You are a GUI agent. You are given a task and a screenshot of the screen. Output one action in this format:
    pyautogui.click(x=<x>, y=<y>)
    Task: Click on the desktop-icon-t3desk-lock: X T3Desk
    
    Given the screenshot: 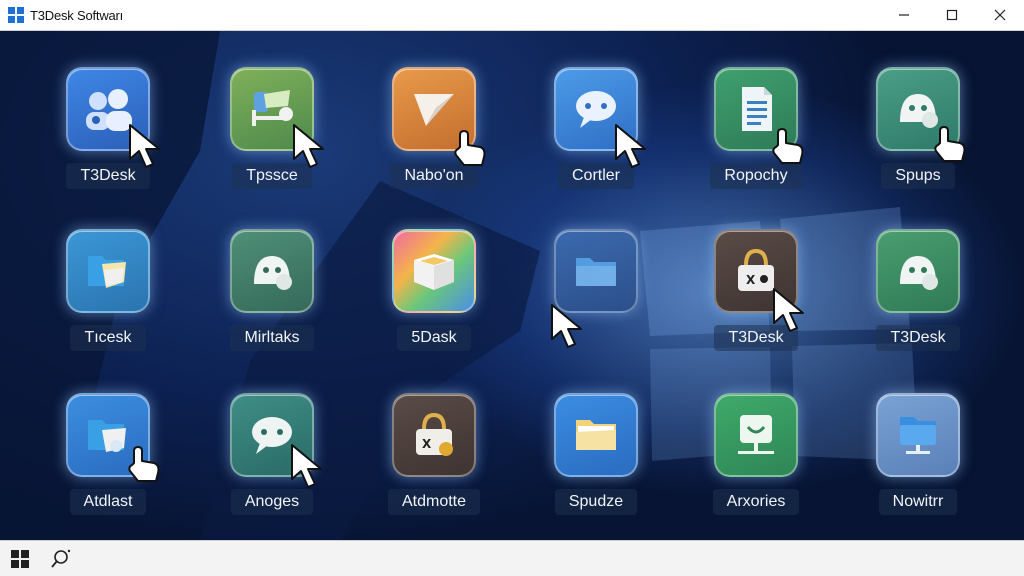 What is the action you would take?
    pyautogui.click(x=756, y=304)
    